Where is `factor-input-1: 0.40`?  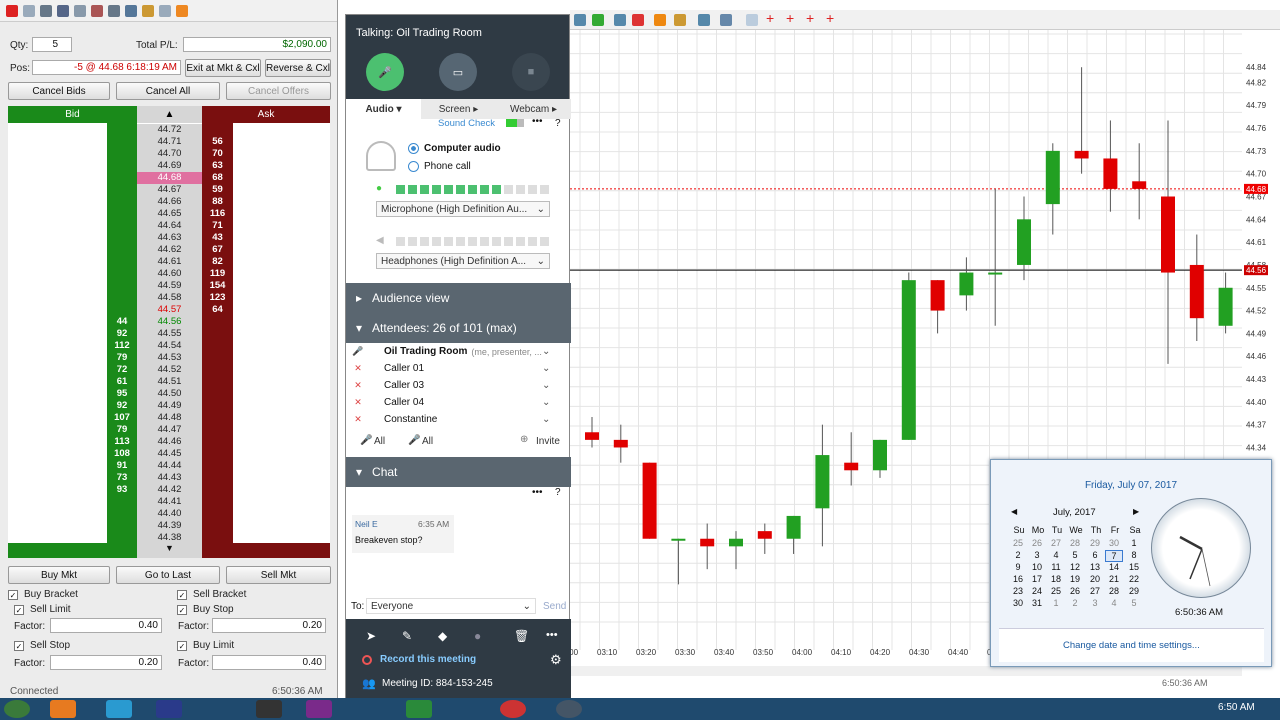
factor-input-1: 0.40 is located at coordinates (106, 625).